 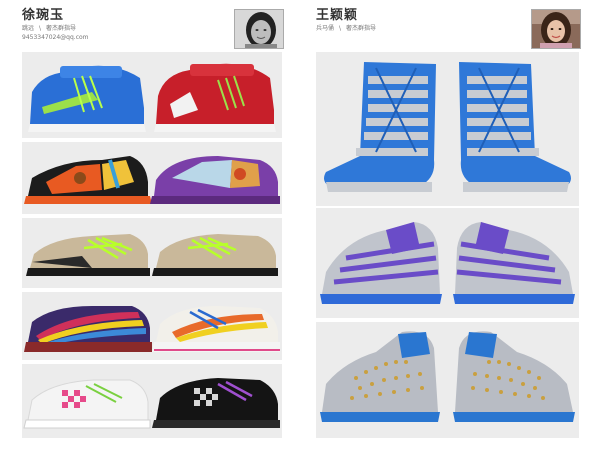 I want to click on designer-email: 9453347024@qq.com, so click(x=55, y=38).